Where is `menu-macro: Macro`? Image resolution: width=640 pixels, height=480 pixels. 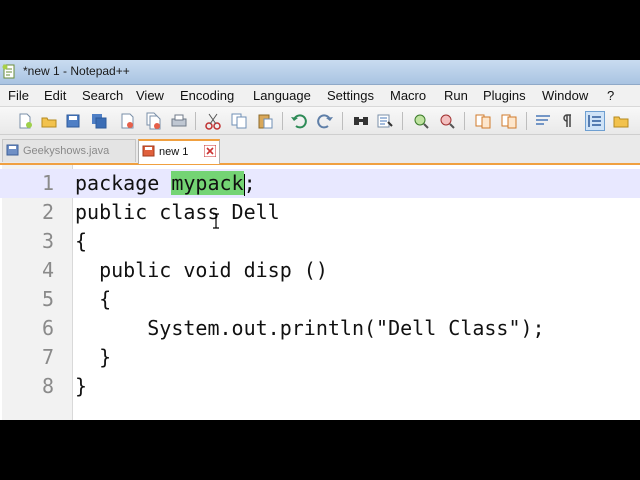
menu-macro: Macro is located at coordinates (408, 95).